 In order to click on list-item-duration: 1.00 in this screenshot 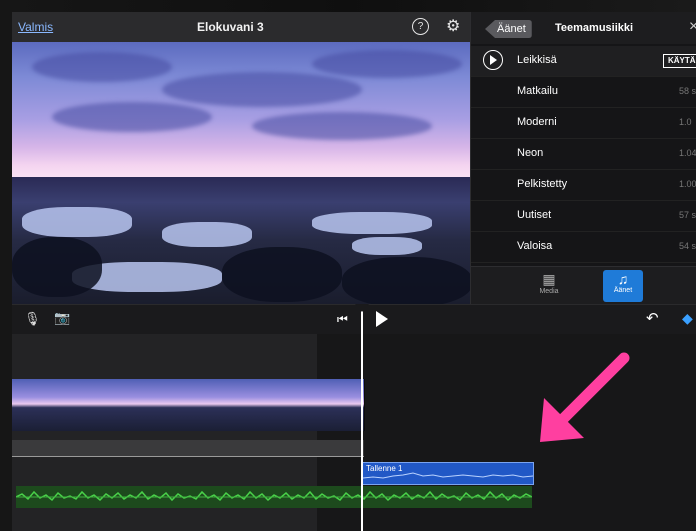, I will do `click(687, 184)`.